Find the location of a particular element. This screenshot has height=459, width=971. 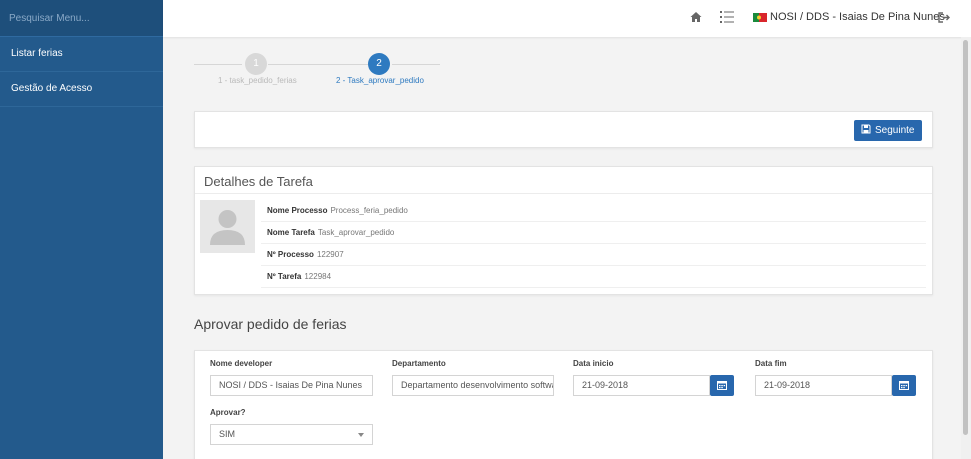

start-date-label: Data inicio is located at coordinates (593, 363).